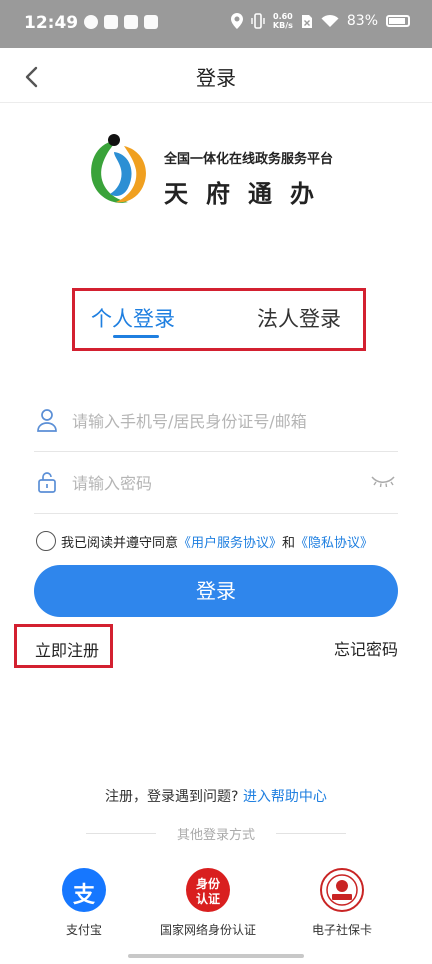 Image resolution: width=432 pixels, height=964 pixels. Describe the element at coordinates (118, 168) in the screenshot. I see `tianfu-logo-icon` at that location.